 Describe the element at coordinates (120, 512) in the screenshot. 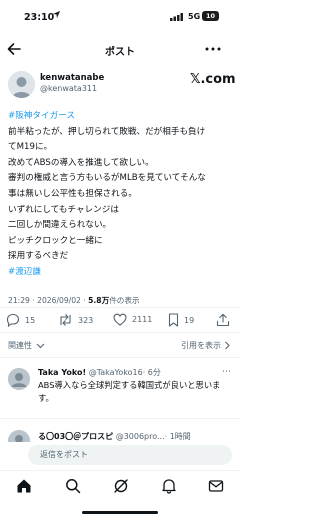

I see `home-indicator` at that location.